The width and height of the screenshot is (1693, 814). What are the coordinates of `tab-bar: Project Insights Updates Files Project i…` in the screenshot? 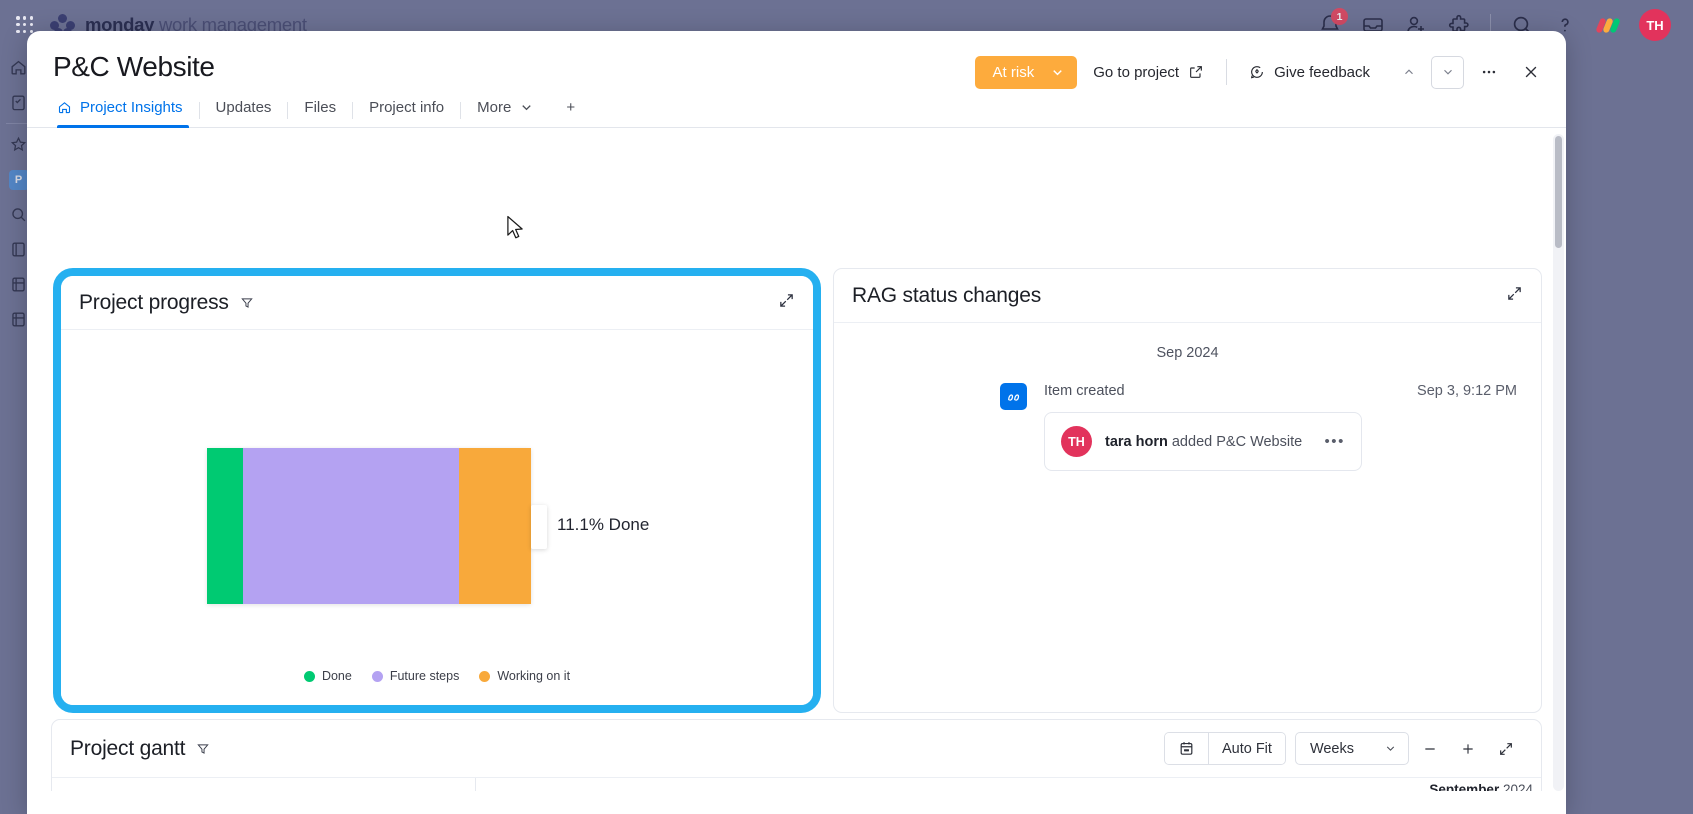 It's located at (796, 105).